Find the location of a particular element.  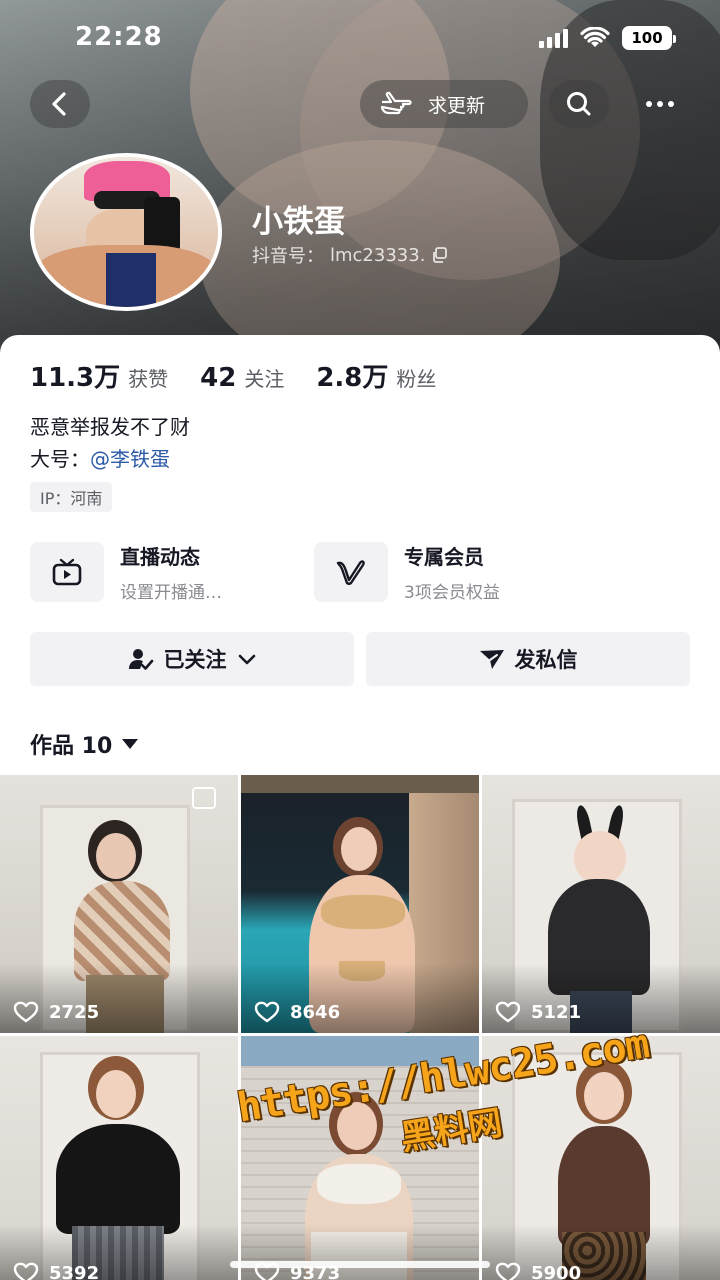

send-message-label: 发私信 is located at coordinates (546, 660).